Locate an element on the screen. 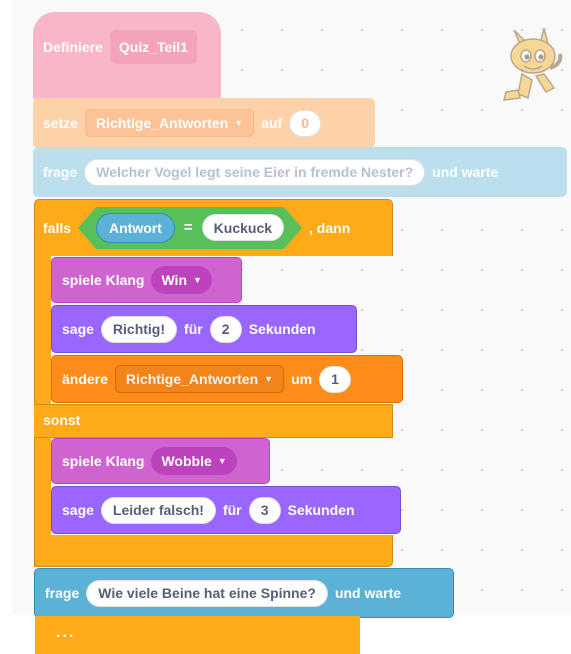 The width and height of the screenshot is (571, 654). then-keyword: , dann is located at coordinates (330, 227).